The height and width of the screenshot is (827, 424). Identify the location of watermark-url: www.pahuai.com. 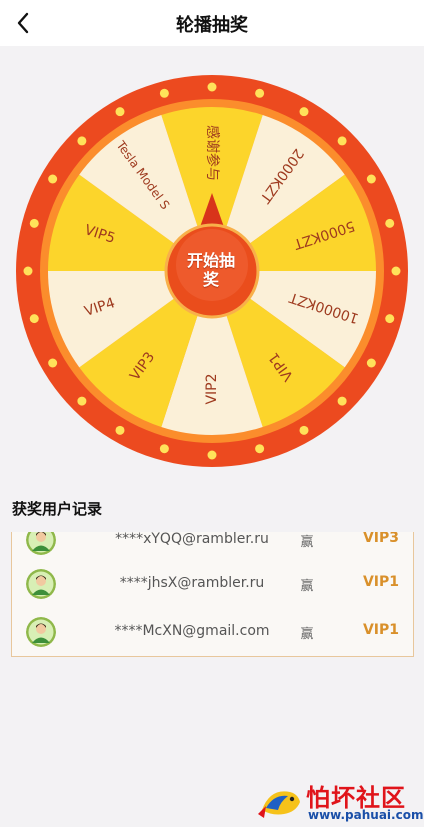
(366, 815).